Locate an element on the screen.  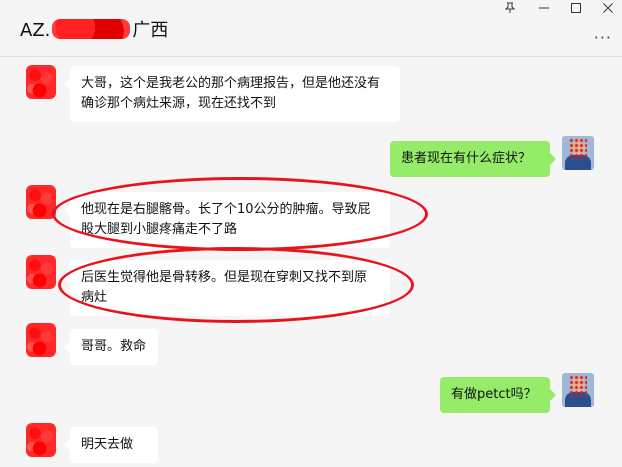
chat-title: AZ. 广西 is located at coordinates (94, 29).